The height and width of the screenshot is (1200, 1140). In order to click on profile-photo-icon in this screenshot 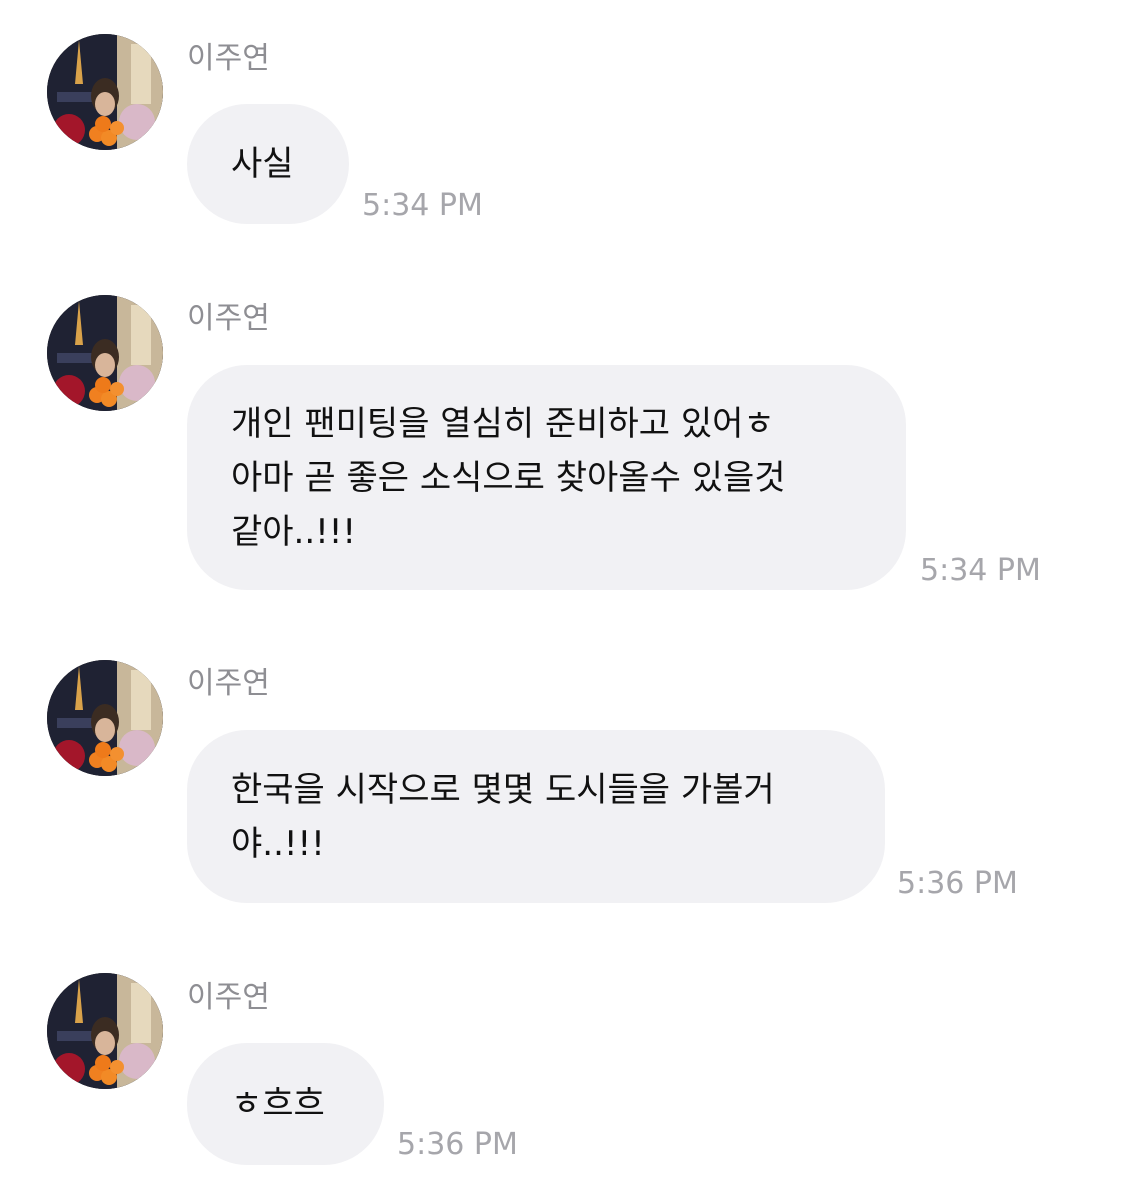, I will do `click(105, 1031)`.